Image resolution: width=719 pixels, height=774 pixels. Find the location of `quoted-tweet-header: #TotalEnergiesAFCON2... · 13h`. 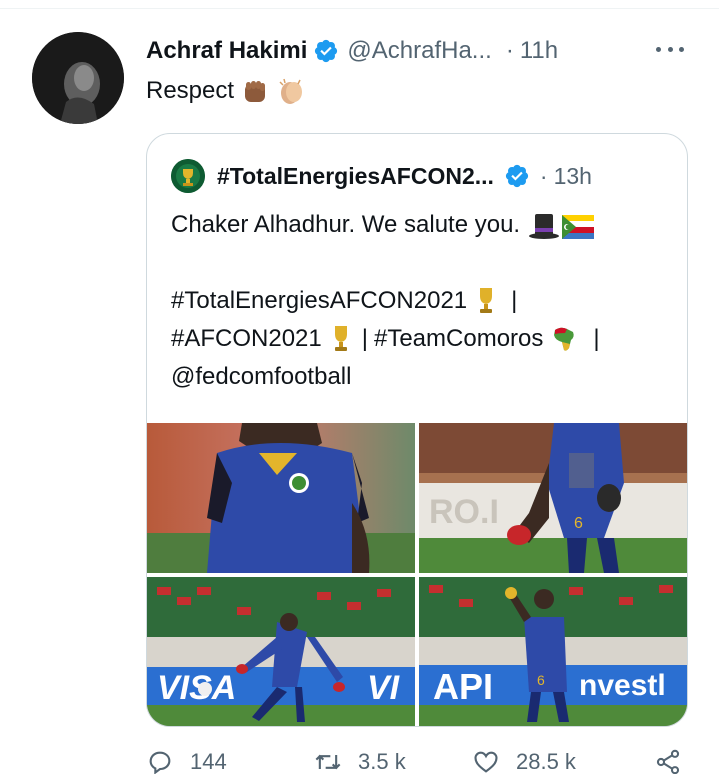

quoted-tweet-header: #TotalEnergiesAFCON2... · 13h is located at coordinates (381, 176).